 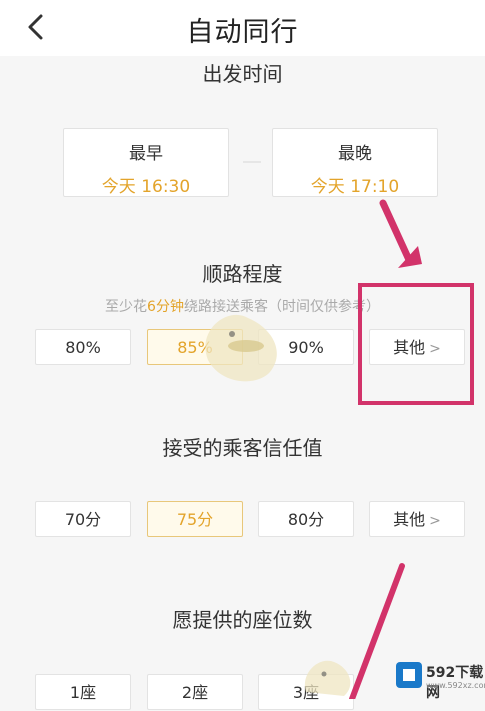 I want to click on brand-logo-icon, so click(x=409, y=675).